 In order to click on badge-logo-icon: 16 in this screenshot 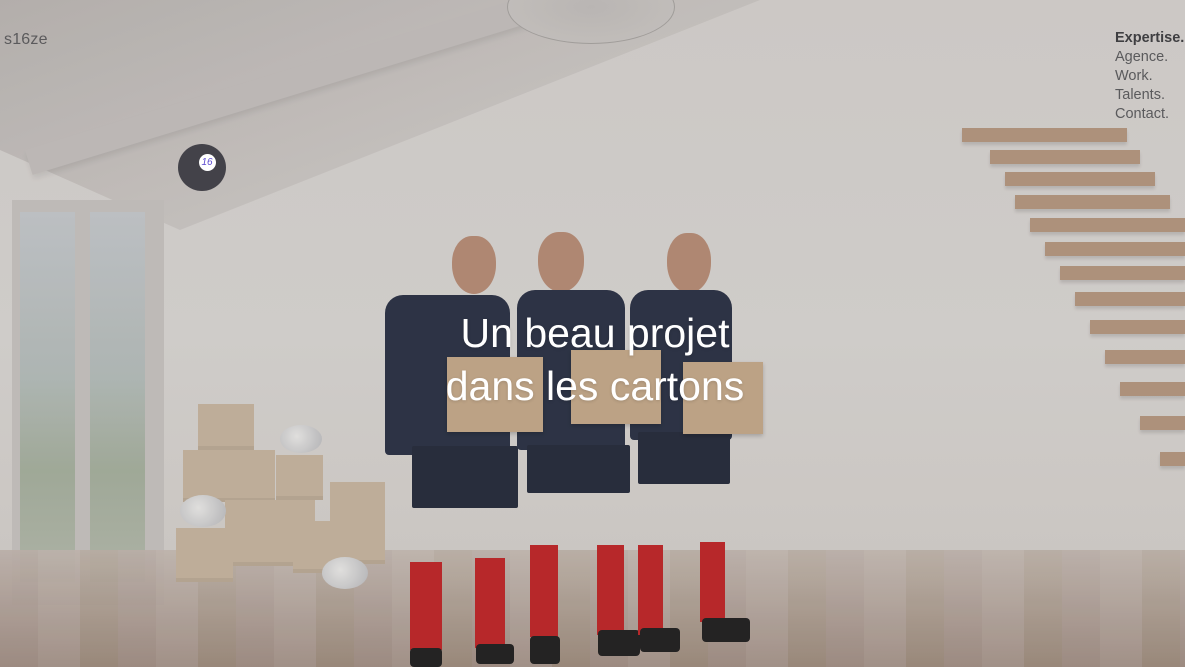, I will do `click(207, 162)`.